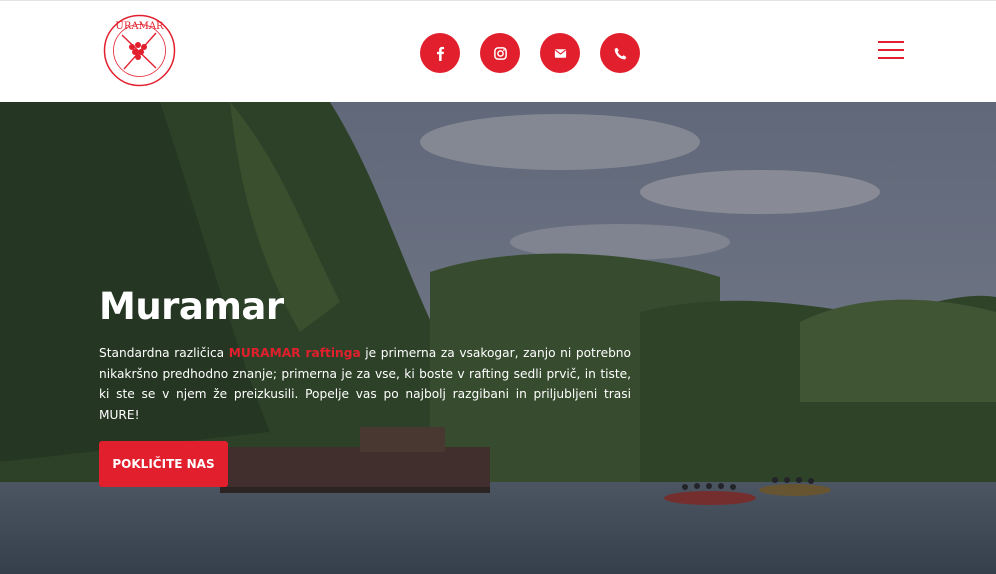 The image size is (996, 574). I want to click on facebook-icon, so click(440, 53).